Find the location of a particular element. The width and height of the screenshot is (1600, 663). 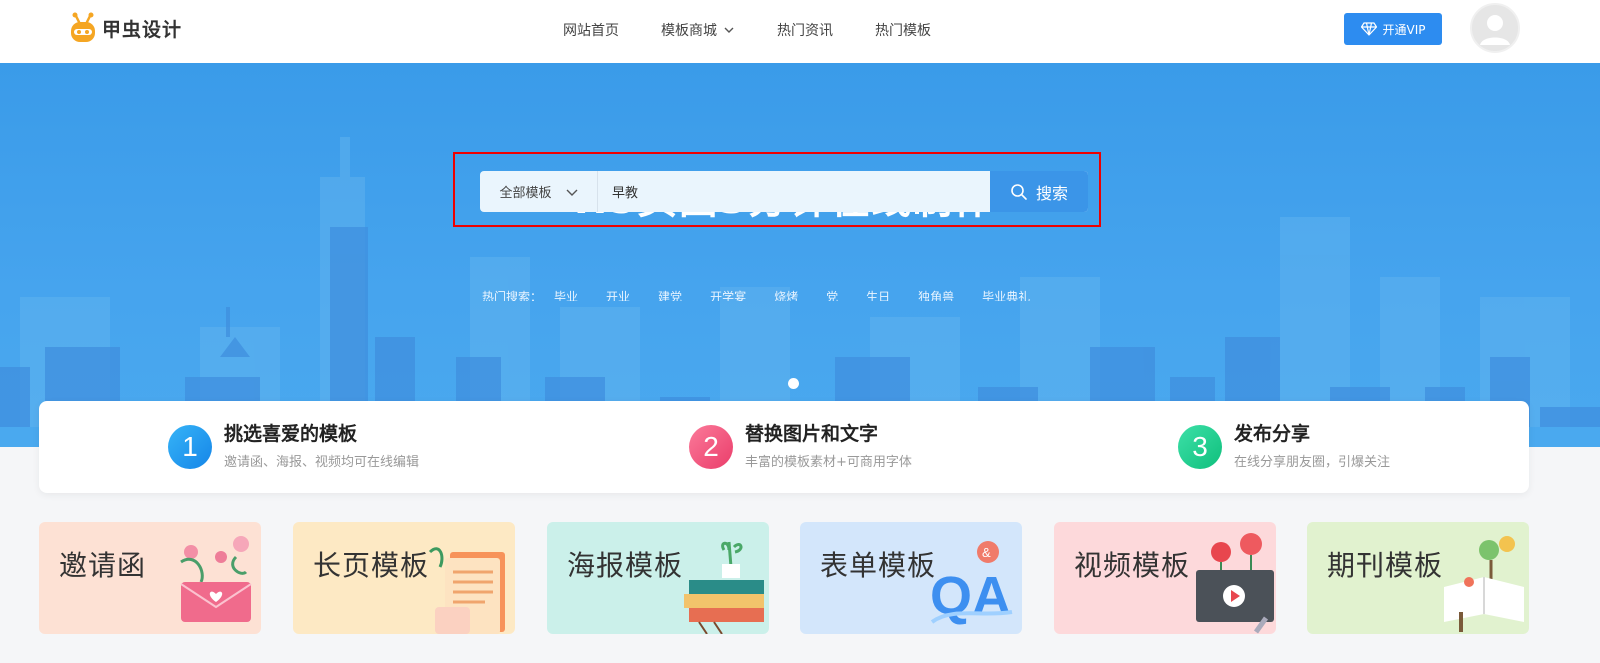

step-title: 发布分享 is located at coordinates (1272, 434).